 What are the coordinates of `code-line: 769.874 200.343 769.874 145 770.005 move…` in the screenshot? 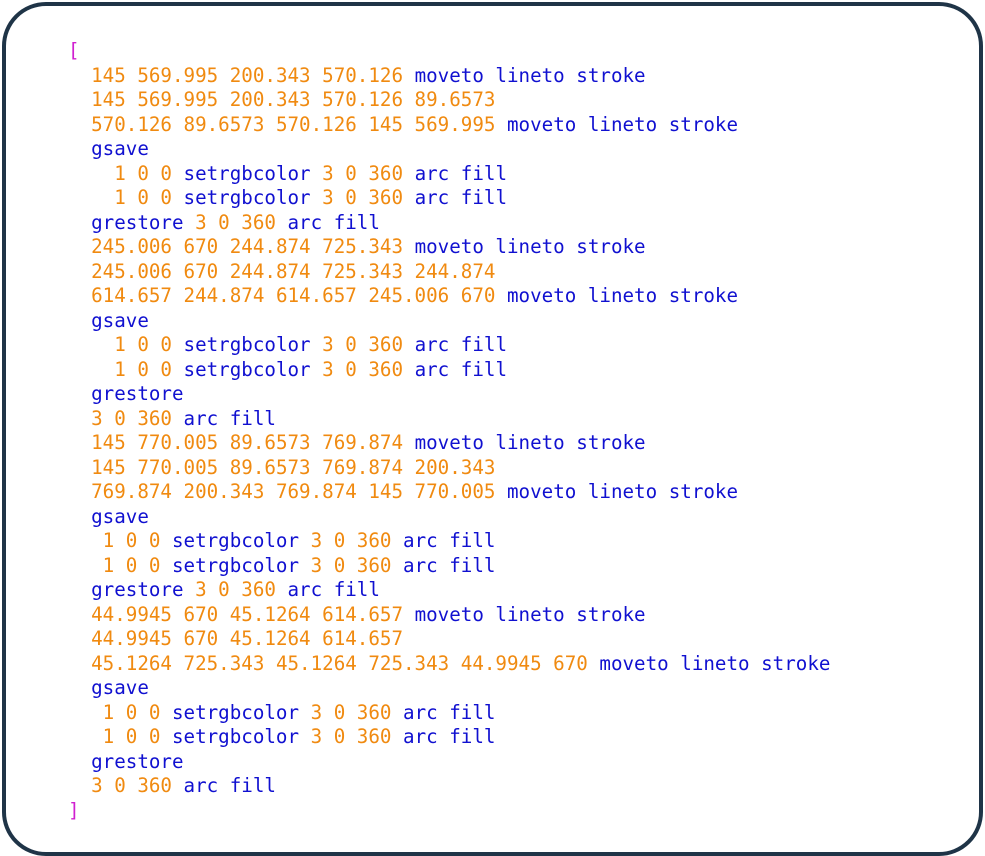 It's located at (449, 492).